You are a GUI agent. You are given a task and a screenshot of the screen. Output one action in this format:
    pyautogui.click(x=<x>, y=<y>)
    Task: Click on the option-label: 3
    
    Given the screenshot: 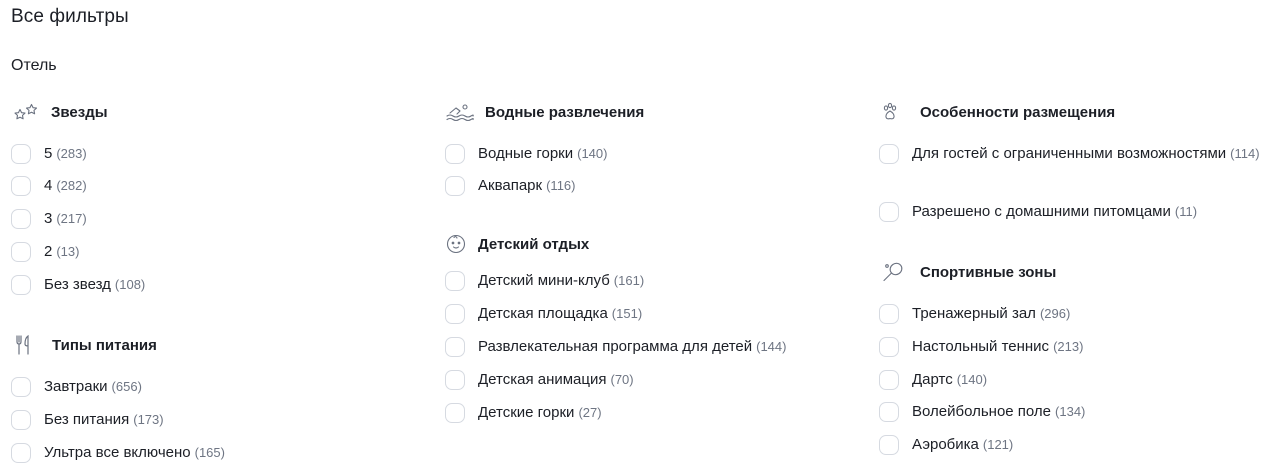 What is the action you would take?
    pyautogui.click(x=48, y=218)
    